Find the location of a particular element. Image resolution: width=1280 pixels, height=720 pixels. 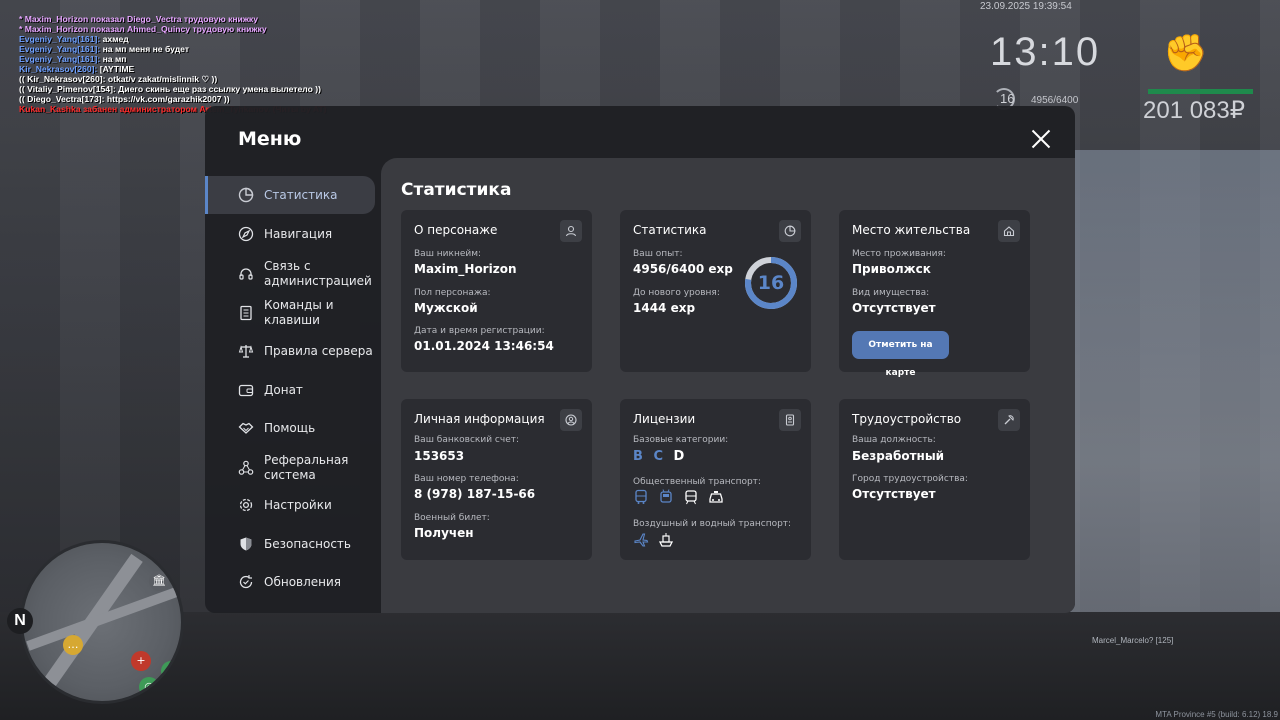

gender-label: Пол персонажа: is located at coordinates (452, 293).